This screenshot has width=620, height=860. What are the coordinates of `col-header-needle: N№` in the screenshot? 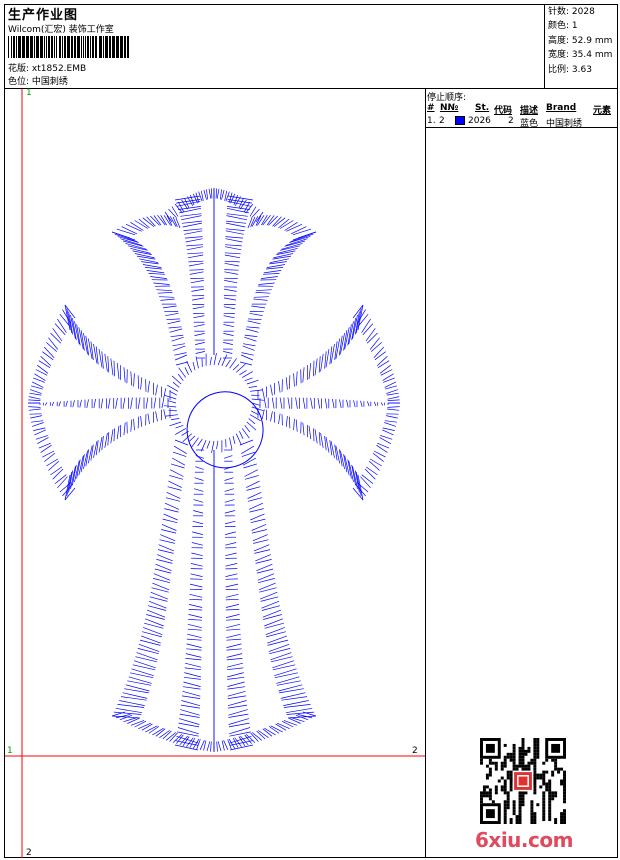 It's located at (449, 108).